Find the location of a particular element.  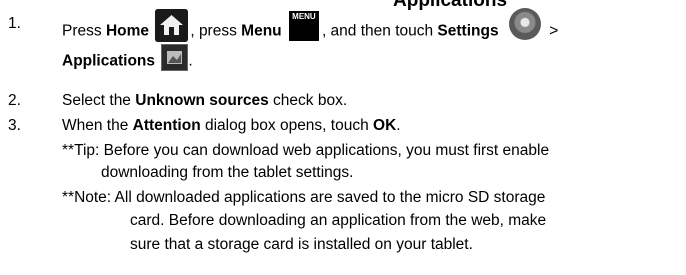

step-1-line-2: Applications . is located at coordinates (127, 59).